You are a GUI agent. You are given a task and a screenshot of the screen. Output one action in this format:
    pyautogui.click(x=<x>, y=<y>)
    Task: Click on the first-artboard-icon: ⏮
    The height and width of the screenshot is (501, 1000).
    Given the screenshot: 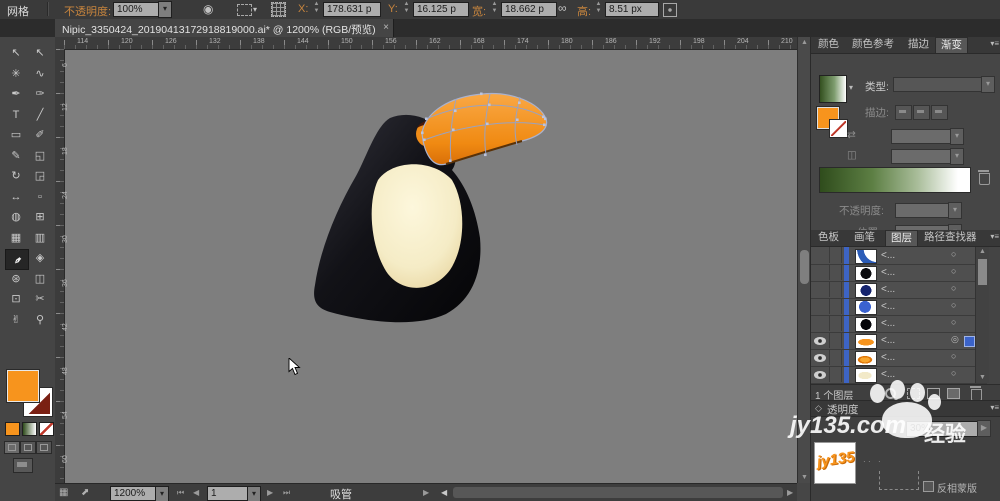 What is the action you would take?
    pyautogui.click(x=180, y=493)
    